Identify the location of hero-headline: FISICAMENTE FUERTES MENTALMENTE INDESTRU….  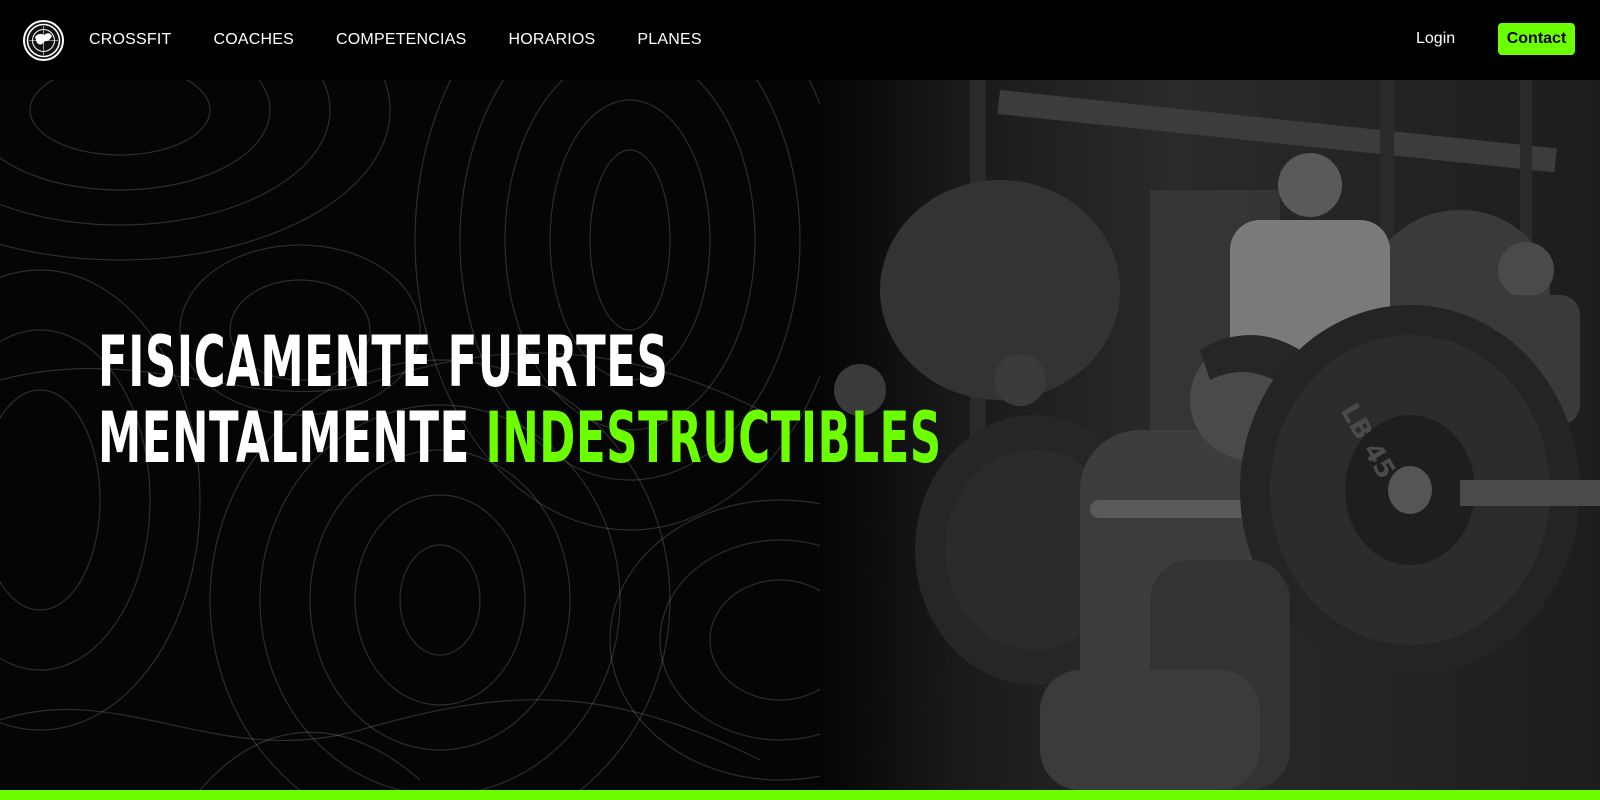
(520, 400).